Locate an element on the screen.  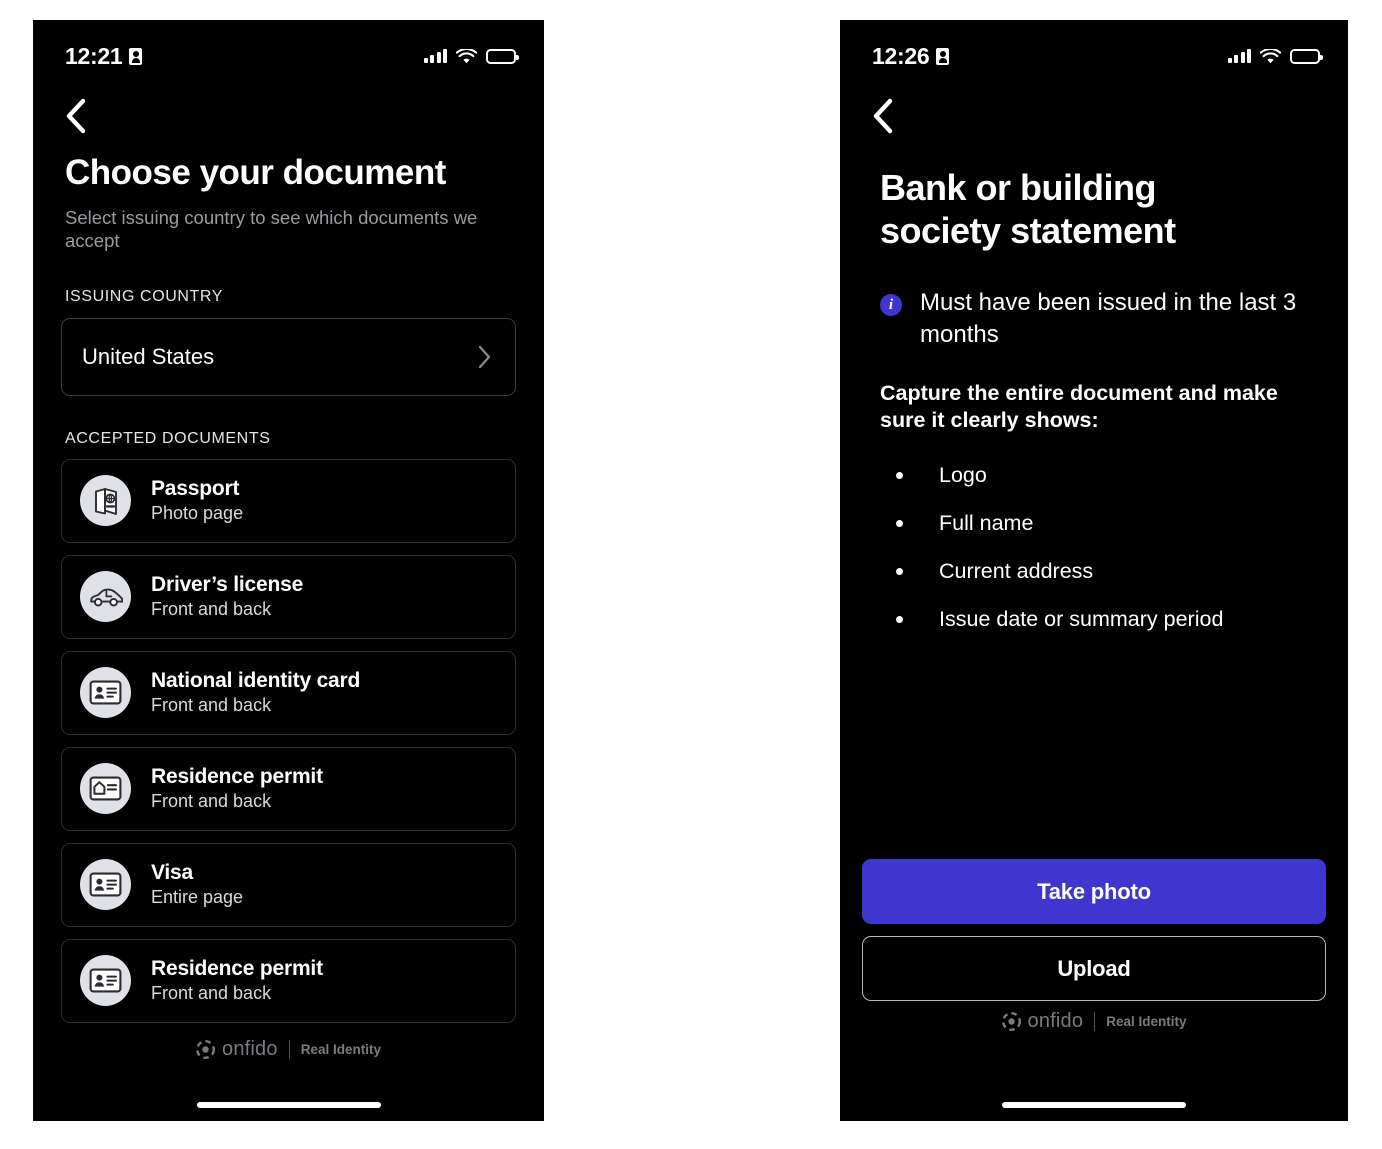
document-option-text: Passport Photo page is located at coordinates (197, 500).